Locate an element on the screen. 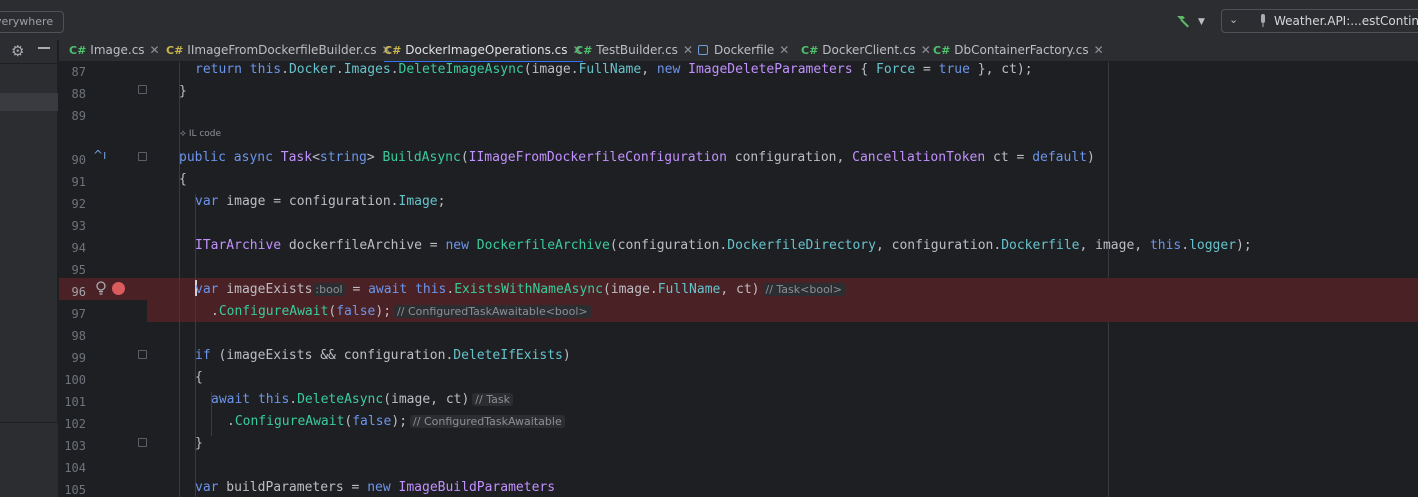 Image resolution: width=1418 pixels, height=497 pixels. code-token: Image is located at coordinates (418, 201).